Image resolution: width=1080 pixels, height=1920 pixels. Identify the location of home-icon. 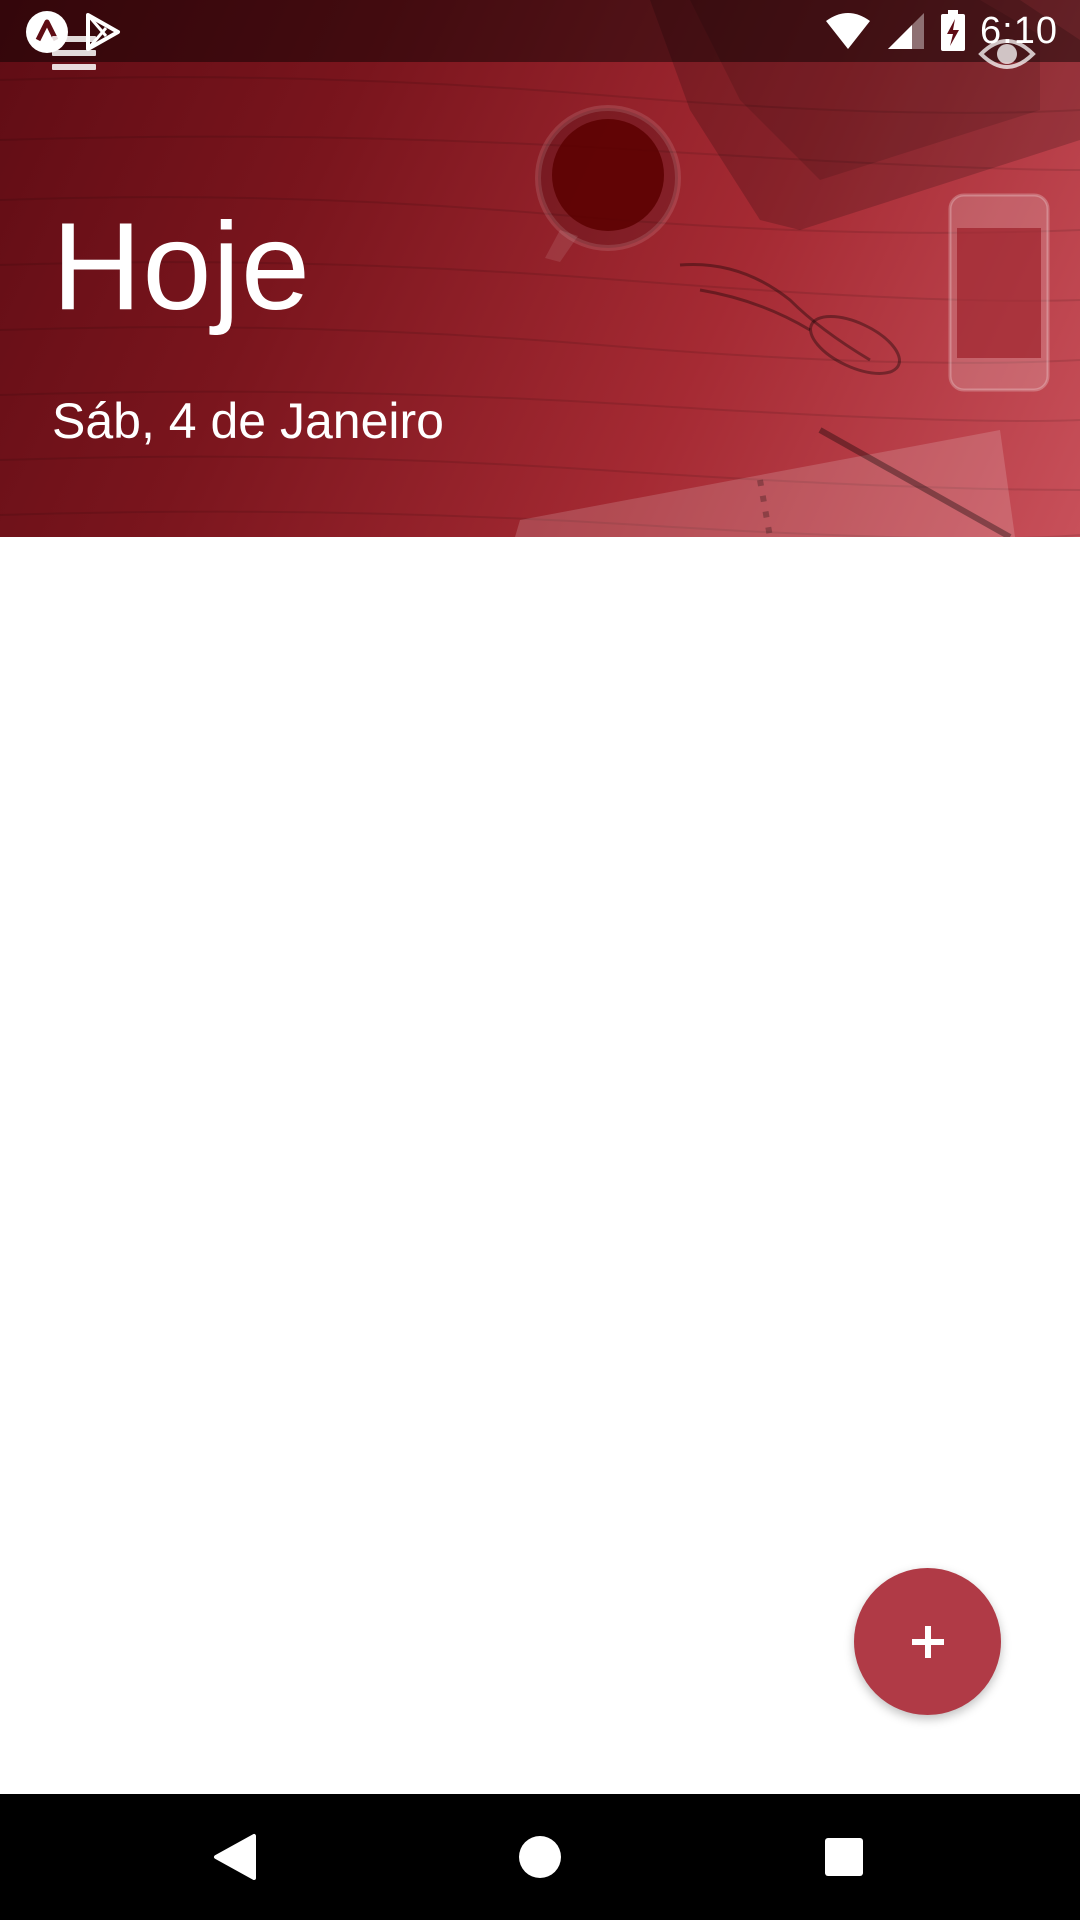
(540, 1857).